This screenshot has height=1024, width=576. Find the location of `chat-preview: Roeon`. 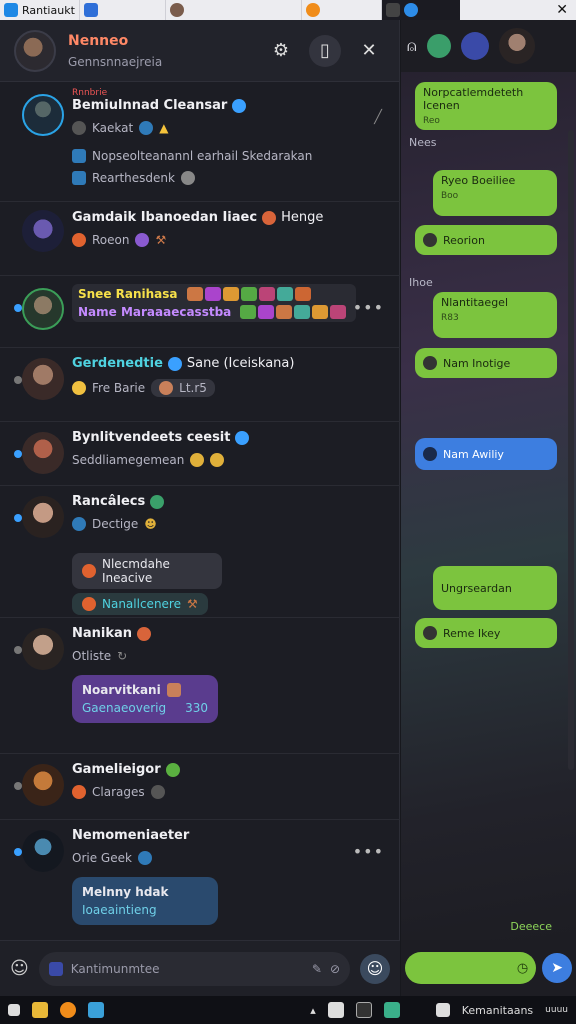

chat-preview: Roeon is located at coordinates (111, 240).